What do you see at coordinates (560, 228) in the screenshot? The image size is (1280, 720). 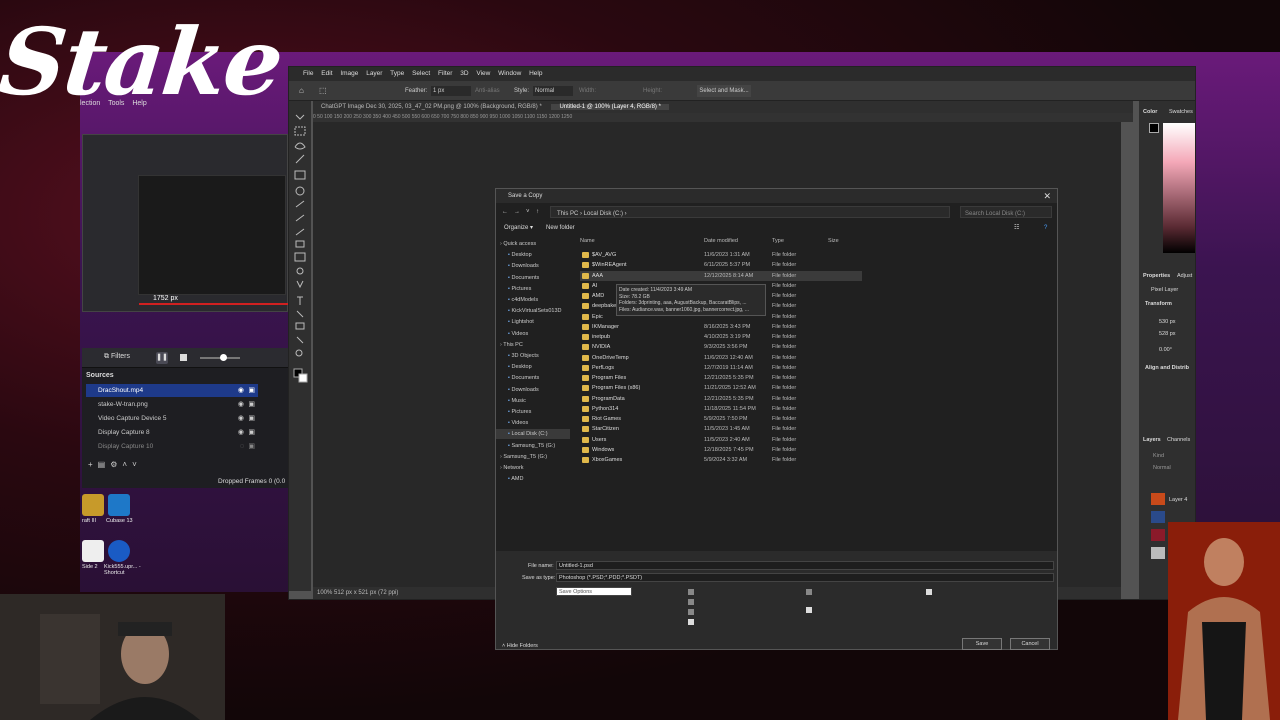 I see `new-folder-button: New folder` at bounding box center [560, 228].